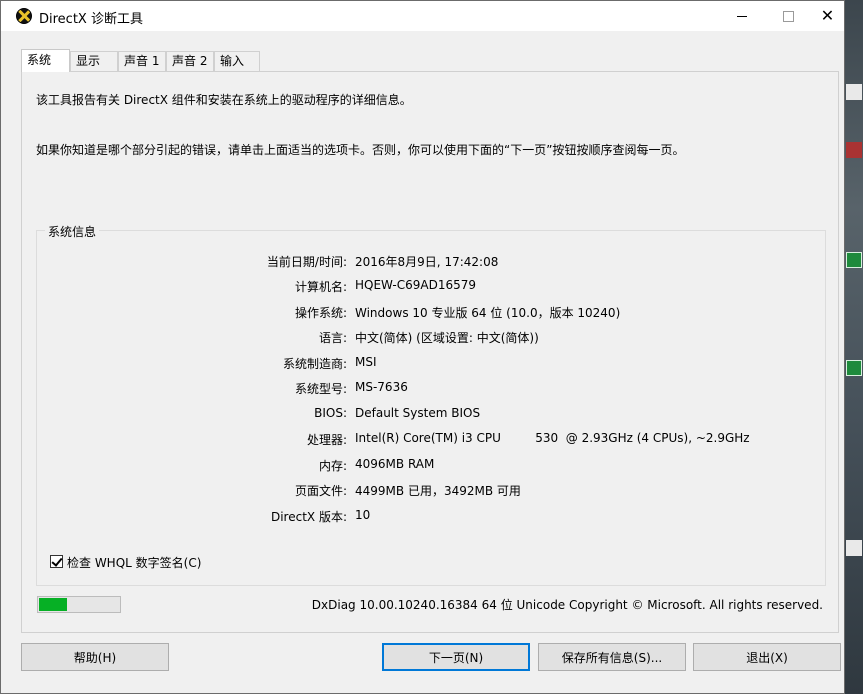  I want to click on info-value: 中文(简体) (区域设置: 中文(简体)), so click(447, 338).